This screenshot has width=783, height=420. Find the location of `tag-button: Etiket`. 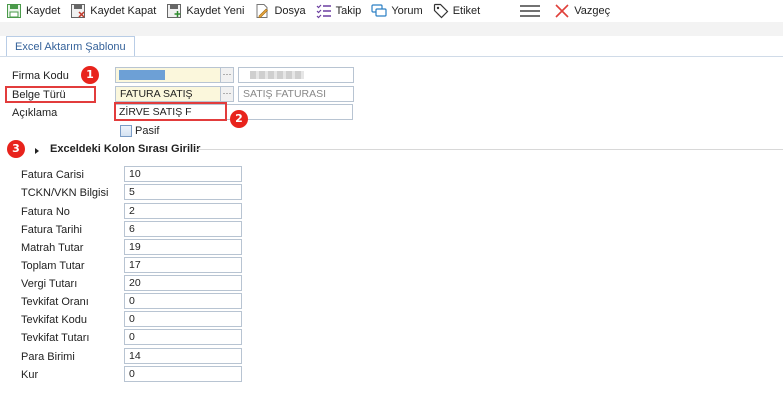

tag-button: Etiket is located at coordinates (456, 11).